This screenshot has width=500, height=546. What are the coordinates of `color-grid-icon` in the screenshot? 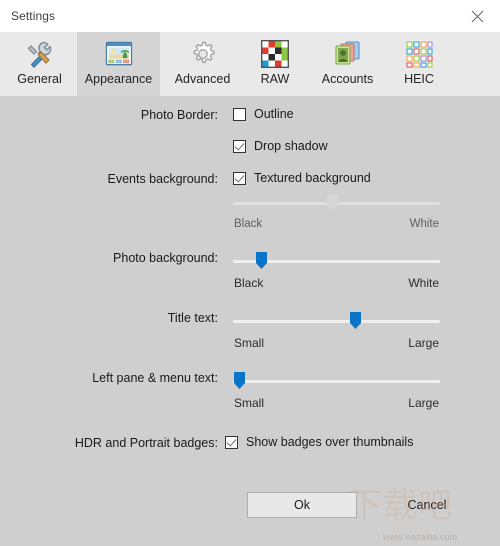 It's located at (275, 54).